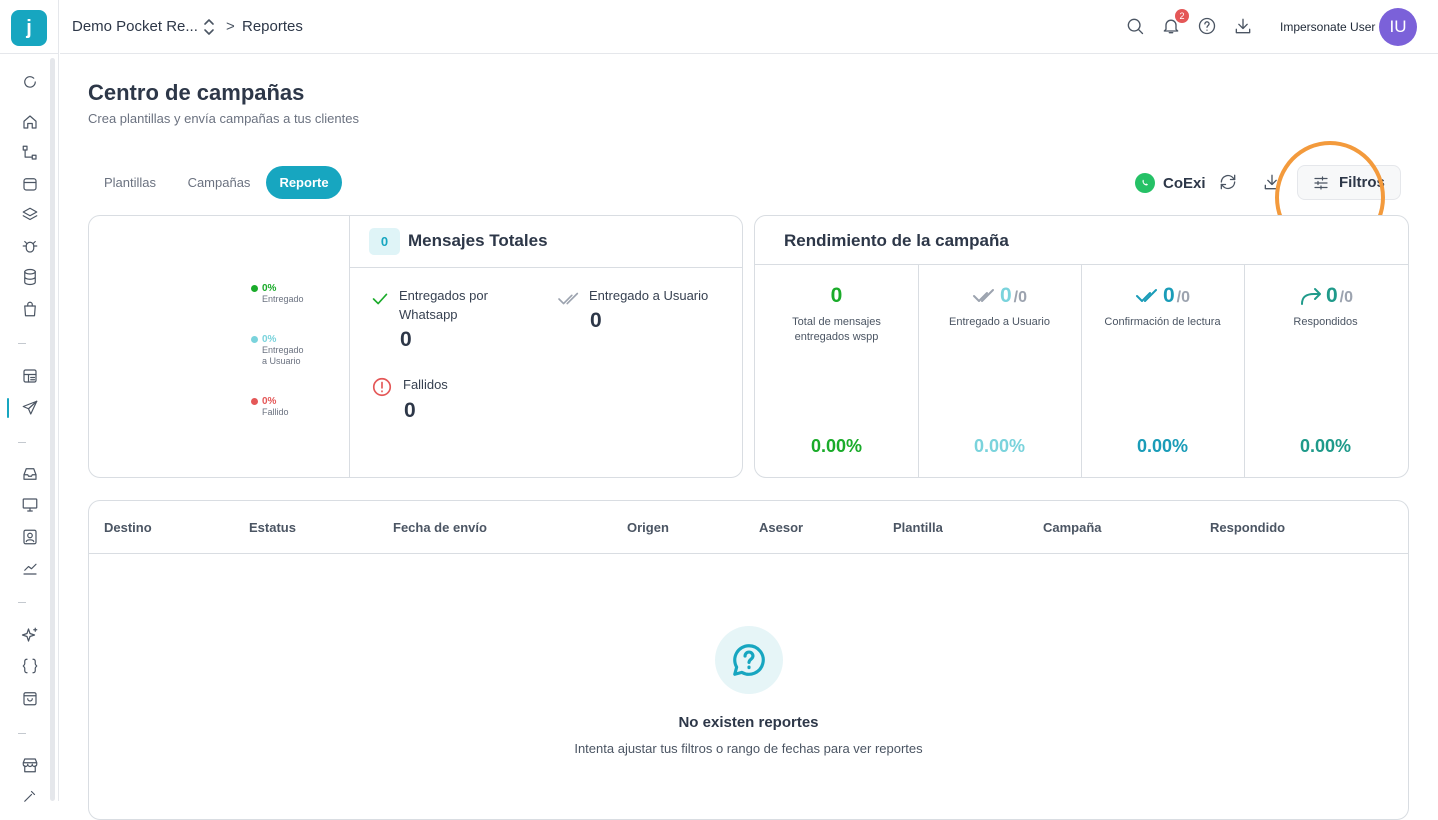  I want to click on tool-icon, so click(30, 796).